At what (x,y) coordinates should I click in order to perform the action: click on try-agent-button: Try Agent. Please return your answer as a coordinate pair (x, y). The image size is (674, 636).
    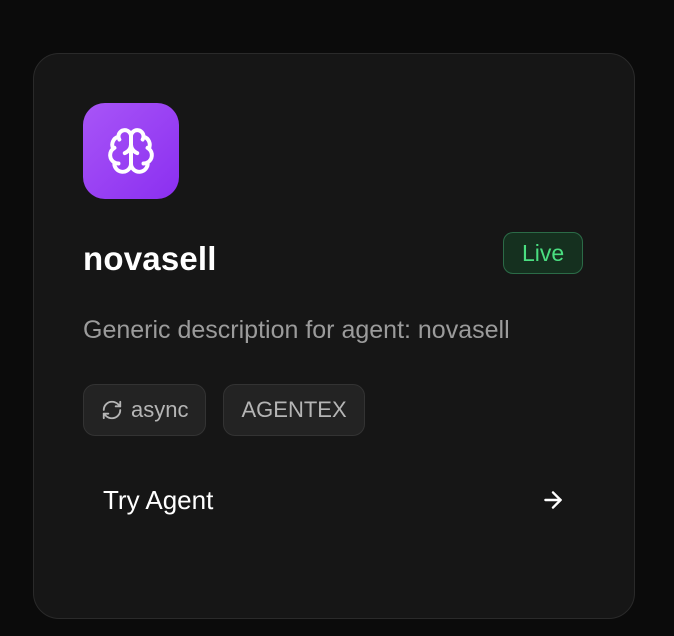
    Looking at the image, I should click on (334, 500).